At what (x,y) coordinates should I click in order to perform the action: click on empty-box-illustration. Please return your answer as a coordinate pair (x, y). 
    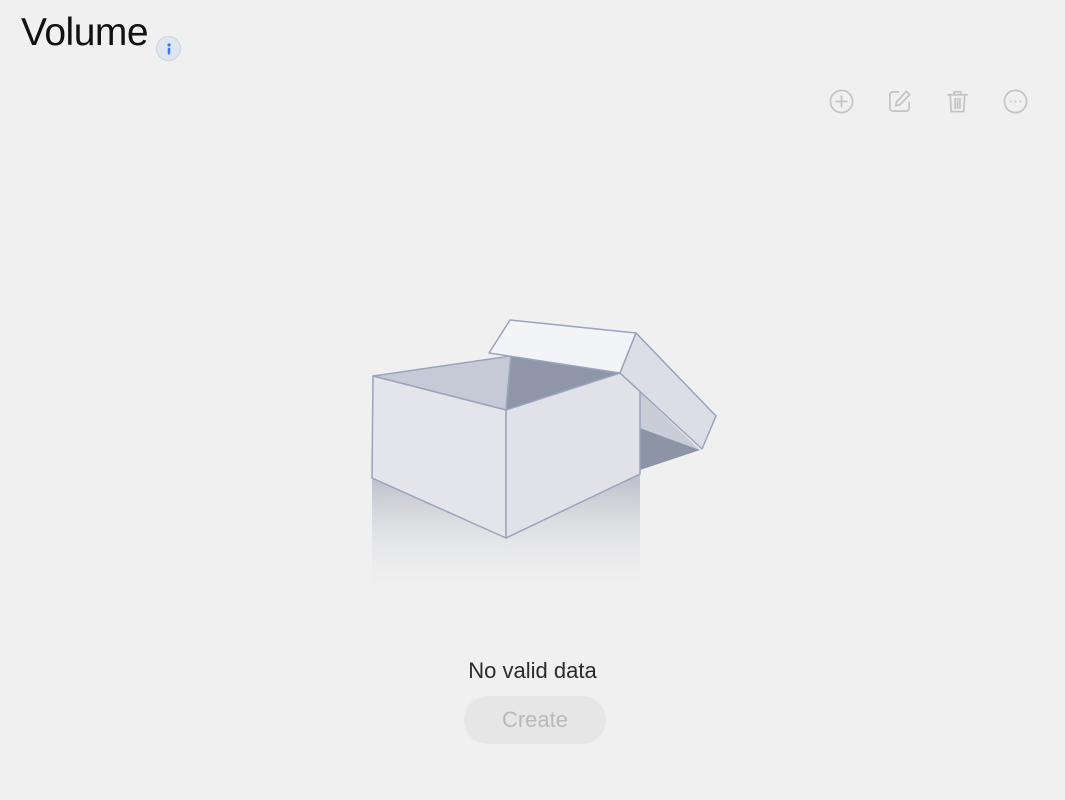
    Looking at the image, I should click on (544, 459).